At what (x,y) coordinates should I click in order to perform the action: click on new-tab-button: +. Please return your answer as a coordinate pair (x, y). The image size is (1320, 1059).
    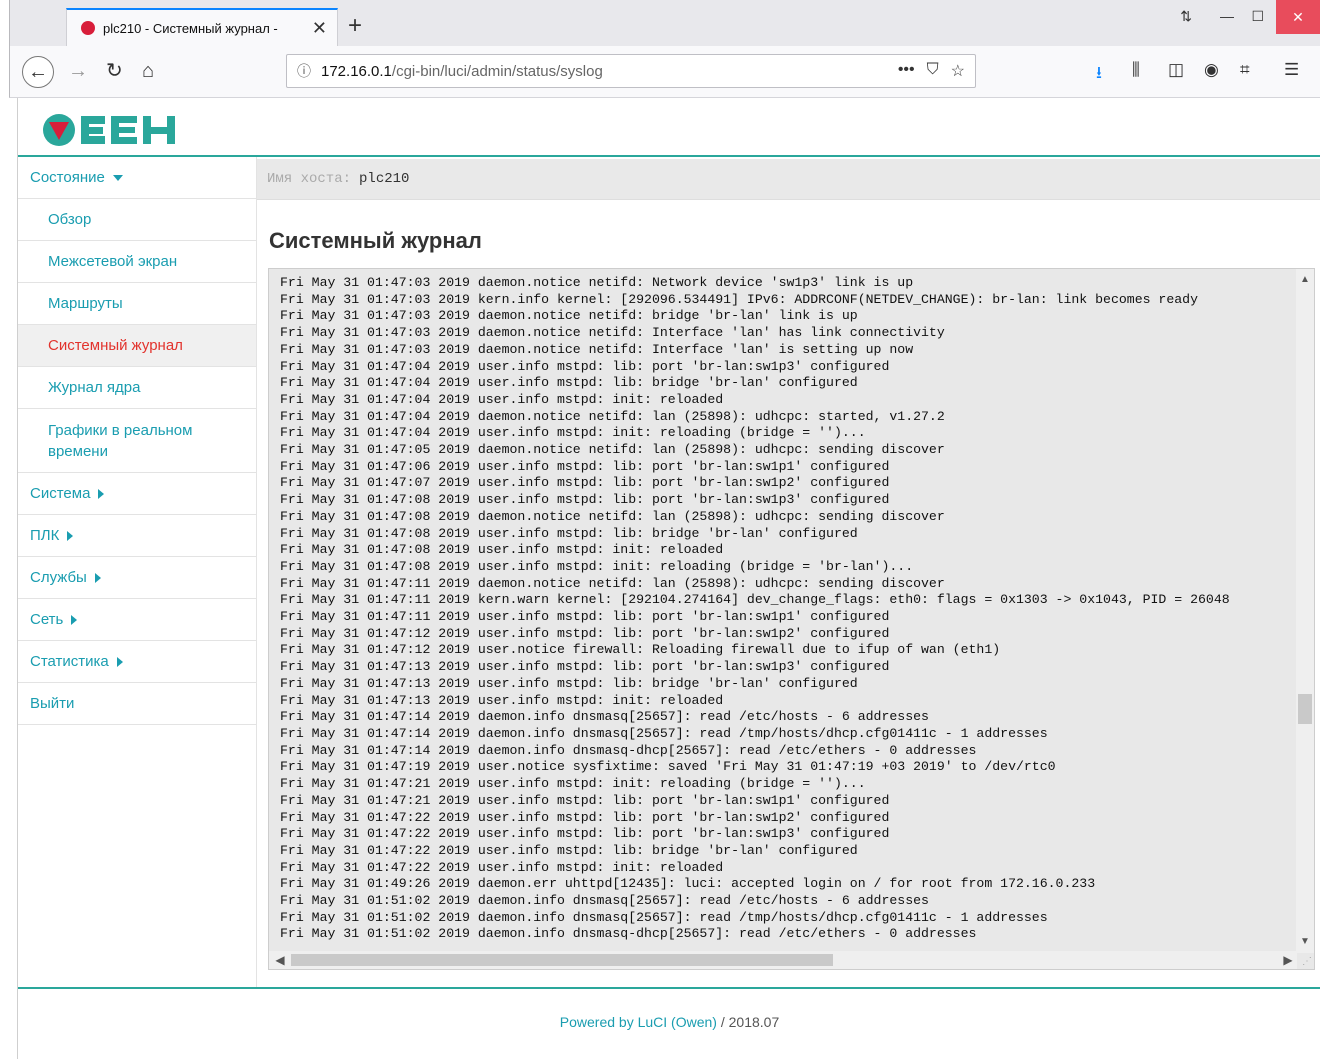
    Looking at the image, I should click on (355, 26).